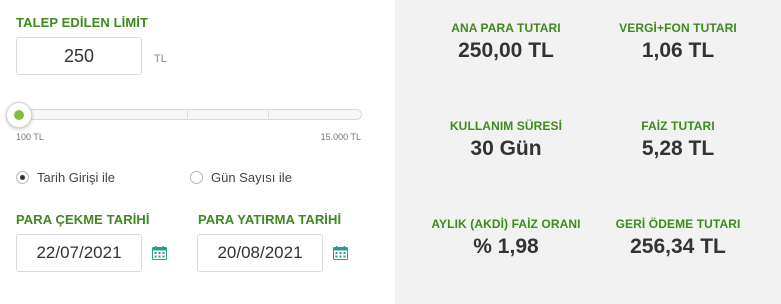  I want to click on stat-tax-label: VERGİ+FON TUTARI, so click(678, 28).